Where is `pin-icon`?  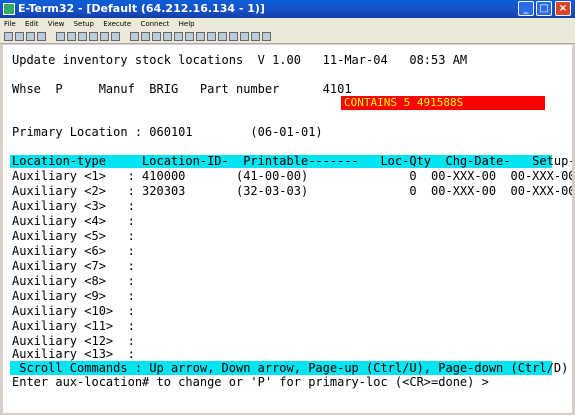
pin-icon is located at coordinates (244, 36).